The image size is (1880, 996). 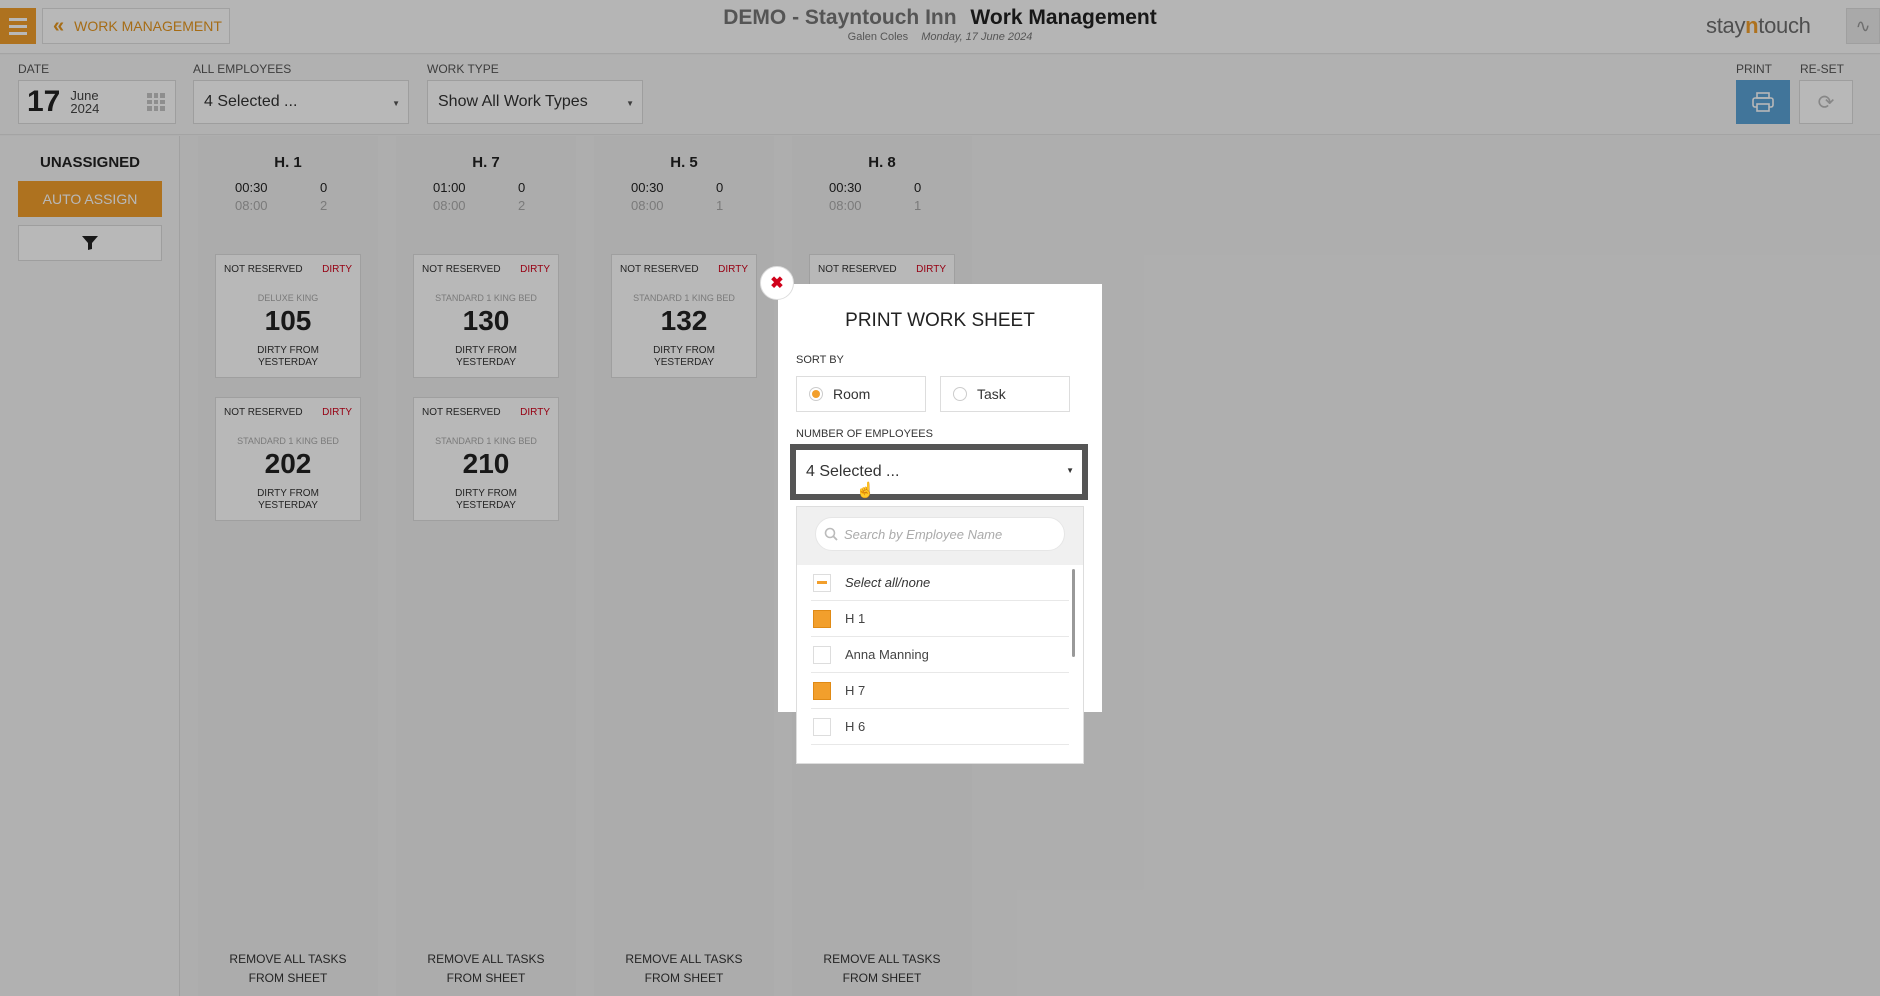 What do you see at coordinates (960, 394) in the screenshot?
I see `radio-unselected-icon` at bounding box center [960, 394].